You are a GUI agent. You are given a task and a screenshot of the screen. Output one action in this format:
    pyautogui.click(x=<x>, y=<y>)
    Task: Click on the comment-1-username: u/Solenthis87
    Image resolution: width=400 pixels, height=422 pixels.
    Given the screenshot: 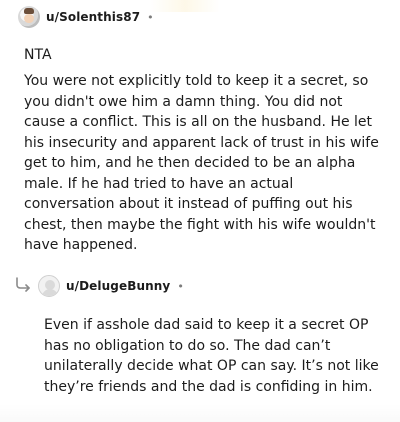 What is the action you would take?
    pyautogui.click(x=93, y=17)
    